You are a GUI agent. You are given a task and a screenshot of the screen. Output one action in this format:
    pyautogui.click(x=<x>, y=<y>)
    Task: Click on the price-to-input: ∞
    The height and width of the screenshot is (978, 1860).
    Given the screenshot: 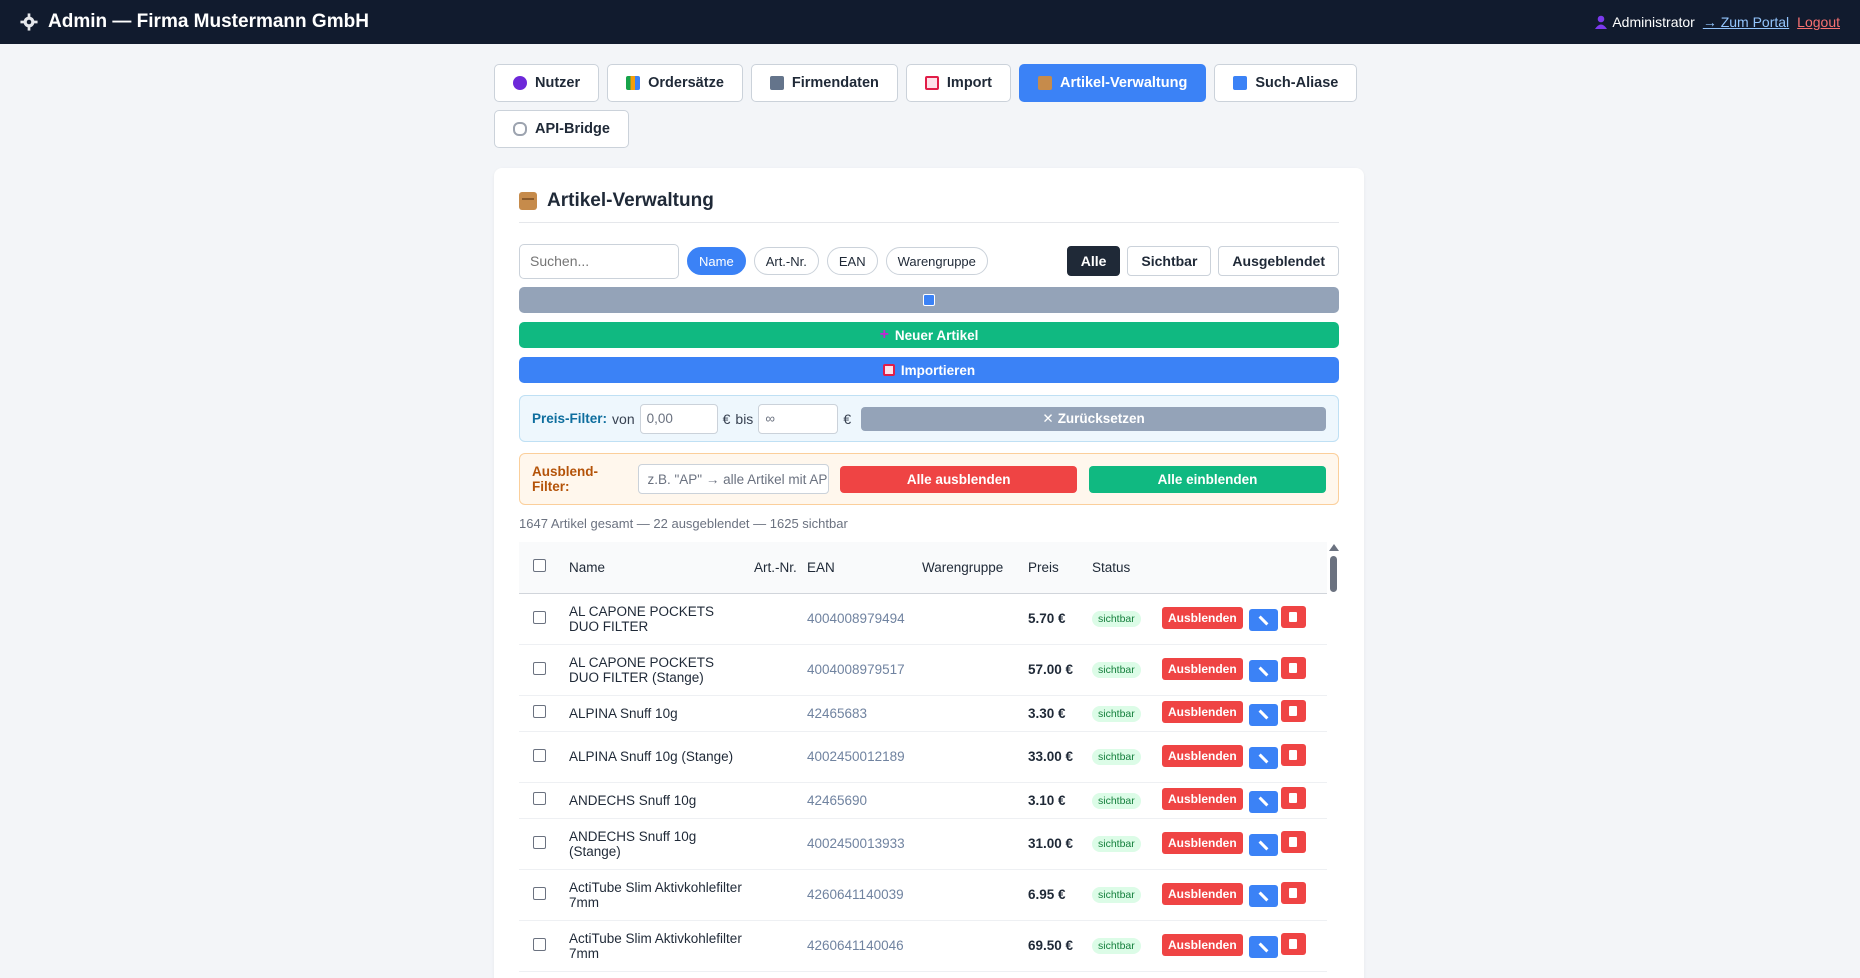 What is the action you would take?
    pyautogui.click(x=798, y=418)
    